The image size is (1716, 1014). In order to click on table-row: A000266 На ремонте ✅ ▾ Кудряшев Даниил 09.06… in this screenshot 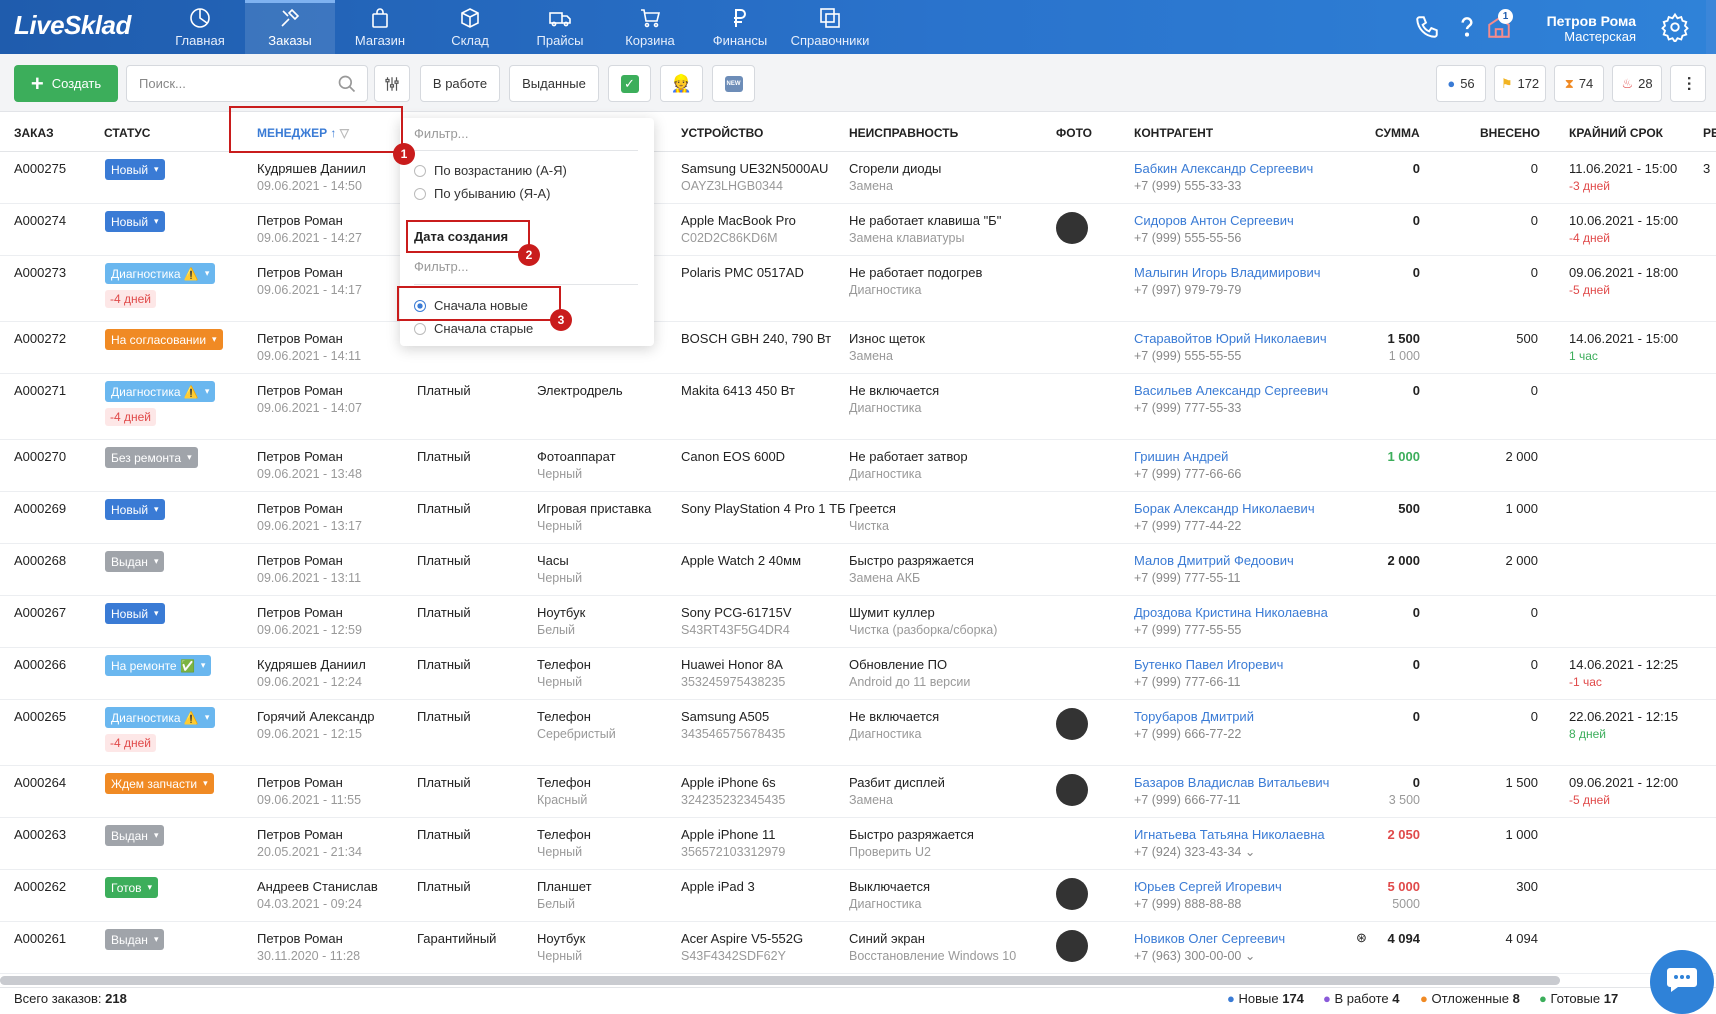, I will do `click(858, 674)`.